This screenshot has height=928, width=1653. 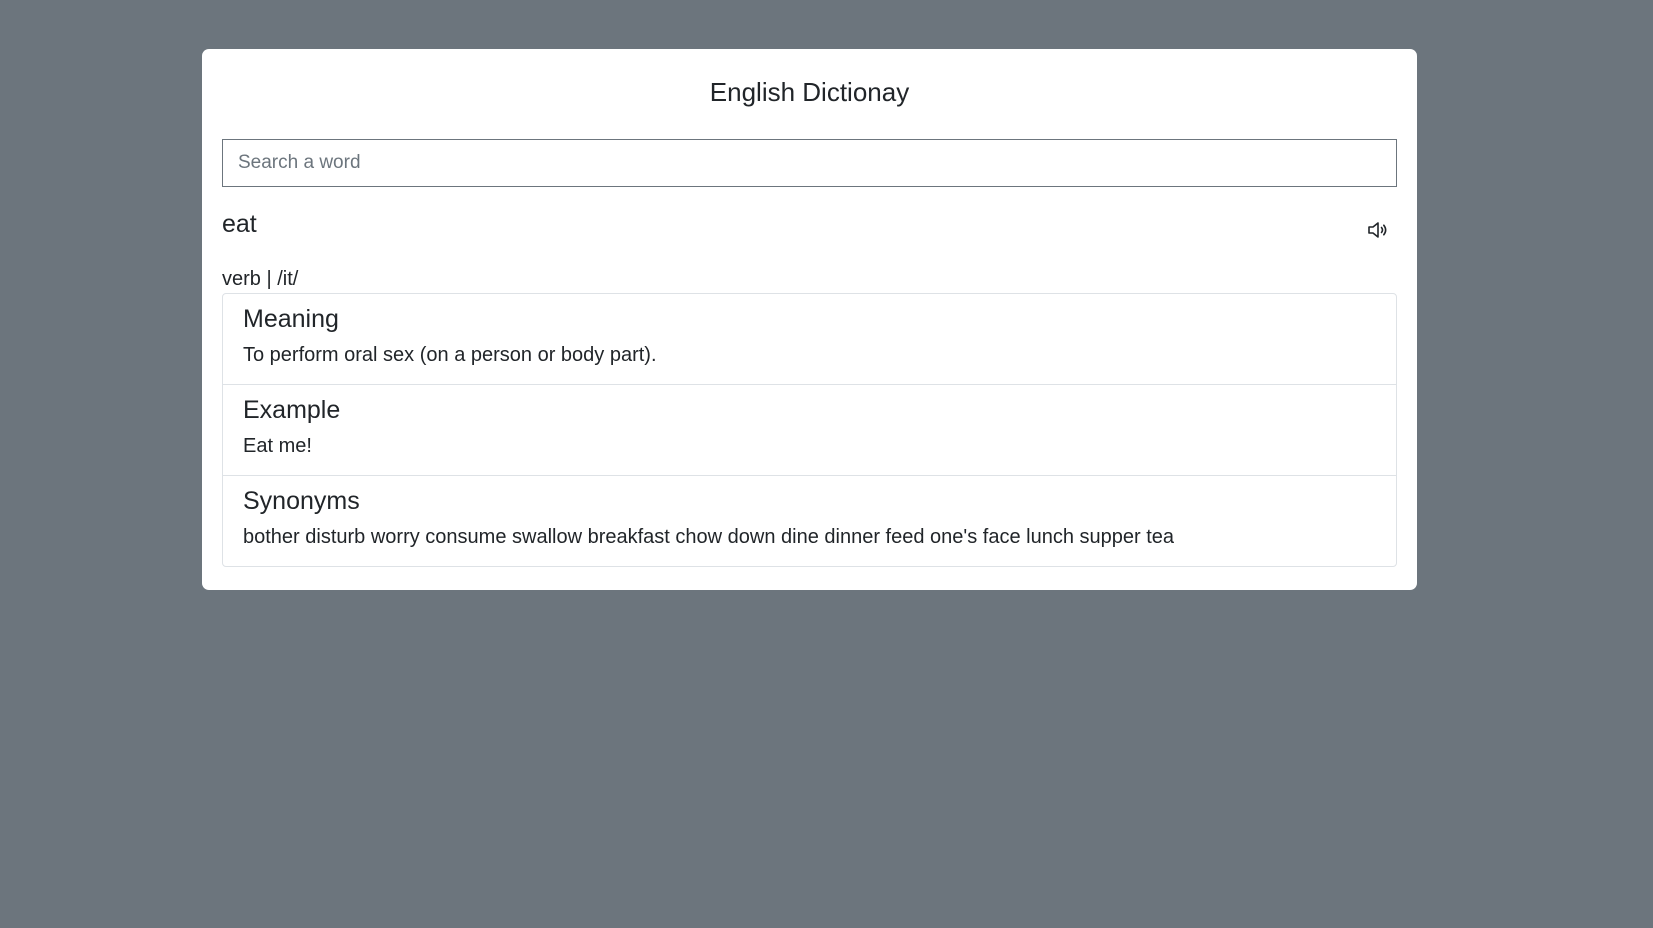 What do you see at coordinates (239, 224) in the screenshot?
I see `word-title: eat` at bounding box center [239, 224].